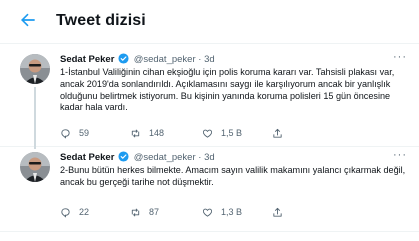  What do you see at coordinates (157, 133) in the screenshot?
I see `retweet-count: 148` at bounding box center [157, 133].